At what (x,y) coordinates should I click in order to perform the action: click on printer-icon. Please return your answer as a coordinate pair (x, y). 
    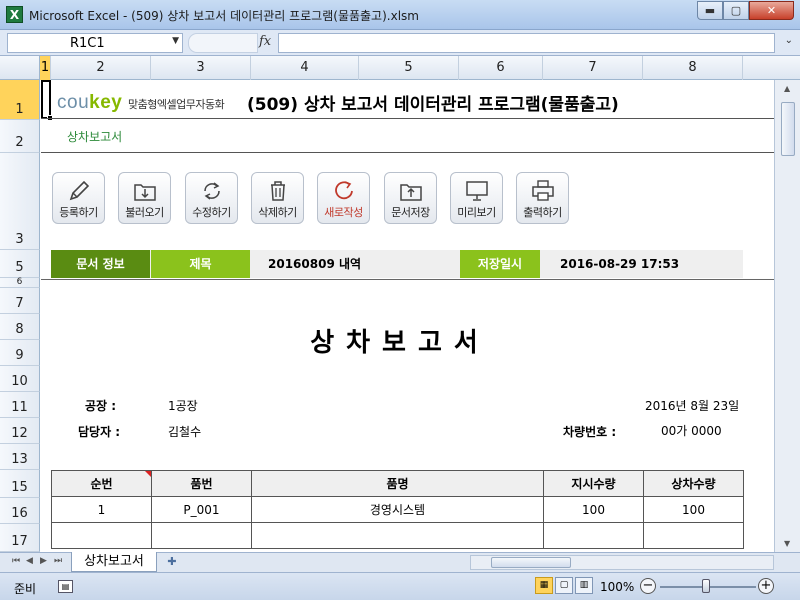
    Looking at the image, I should click on (543, 190).